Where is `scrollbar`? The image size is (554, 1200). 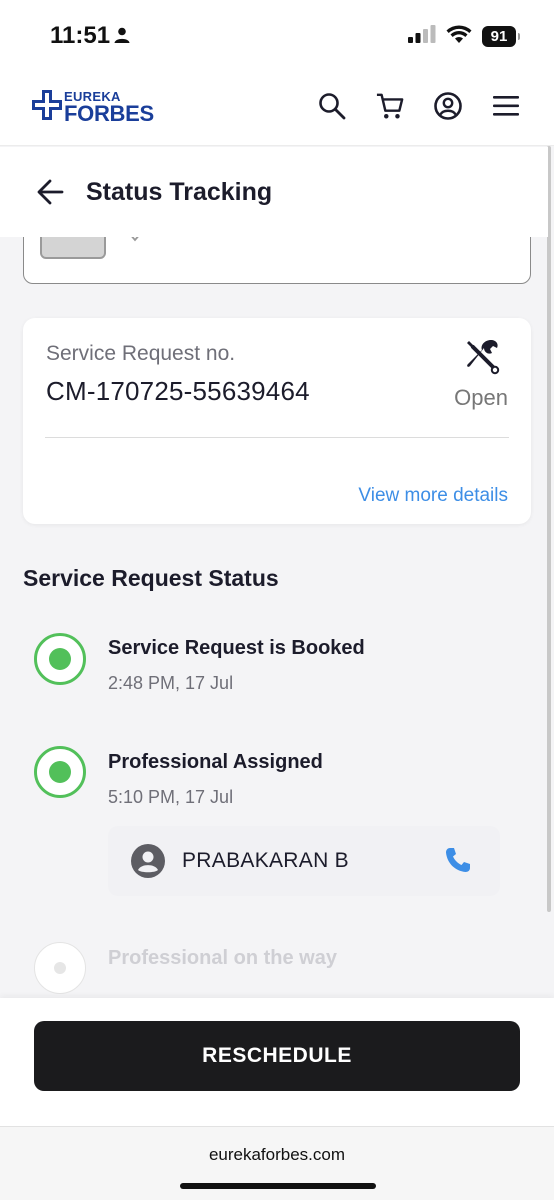
scrollbar is located at coordinates (549, 529).